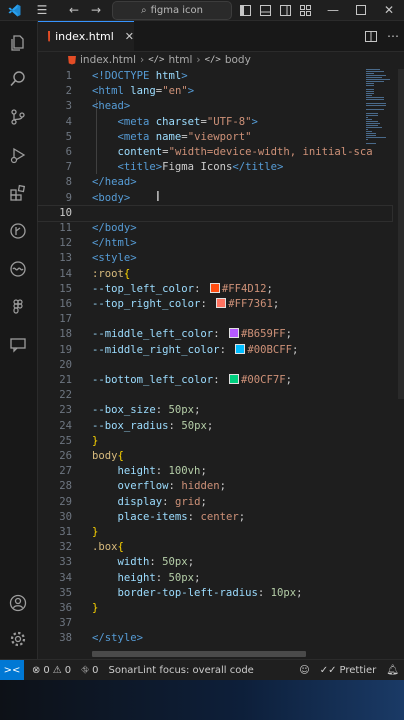 Image resolution: width=404 pixels, height=720 pixels. Describe the element at coordinates (215, 319) in the screenshot. I see `code-line: 17` at that location.